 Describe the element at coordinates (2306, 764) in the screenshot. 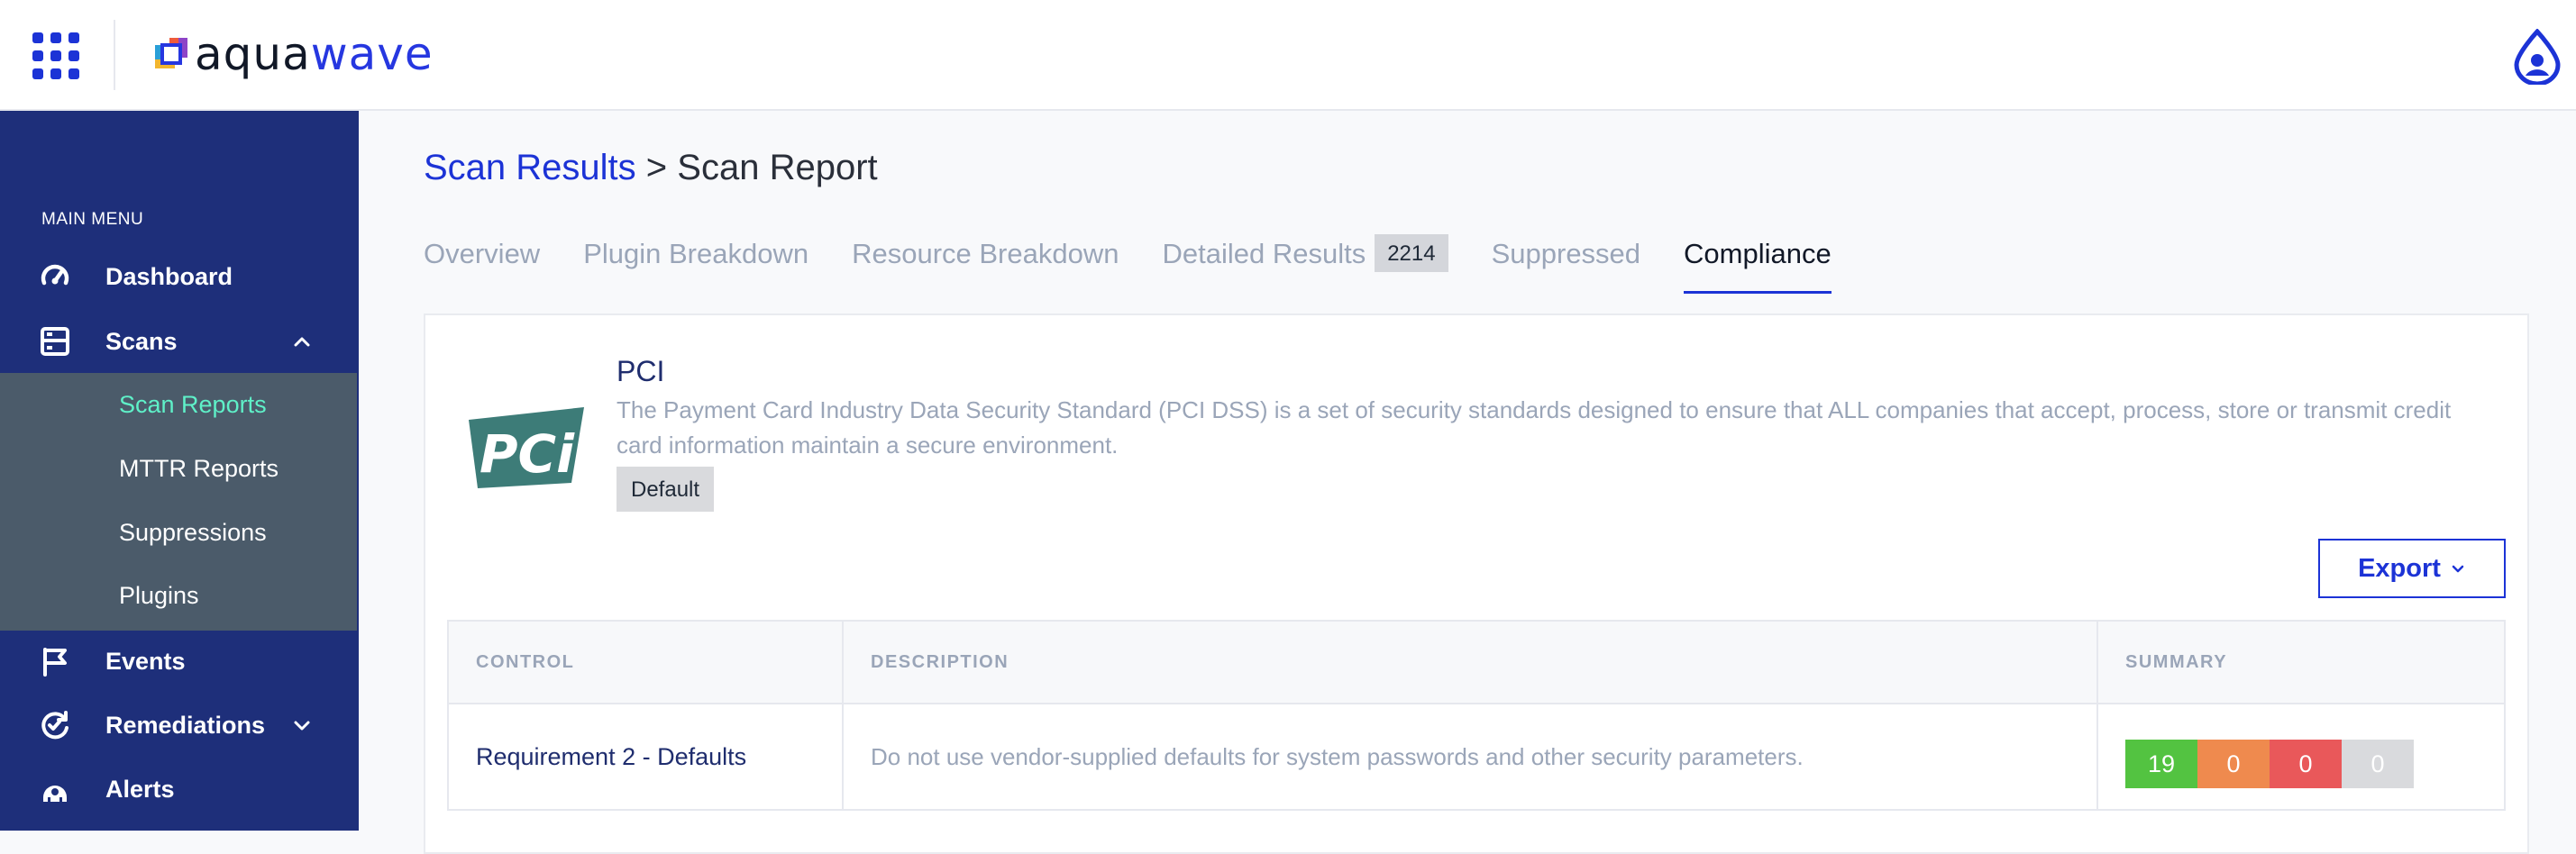

I see `summary-fail-count: 0` at that location.